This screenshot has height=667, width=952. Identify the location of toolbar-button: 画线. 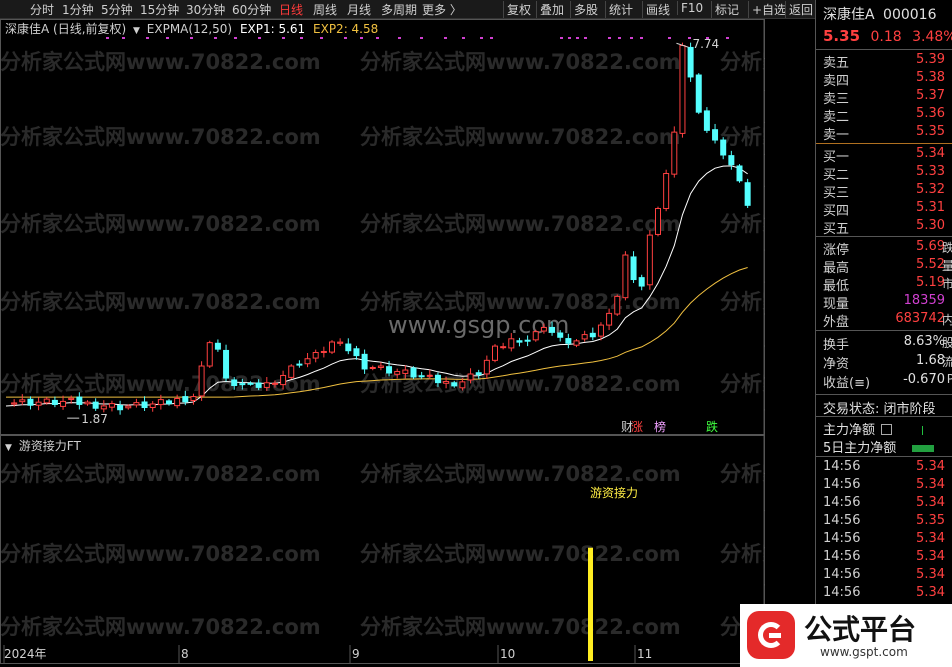
(657, 9).